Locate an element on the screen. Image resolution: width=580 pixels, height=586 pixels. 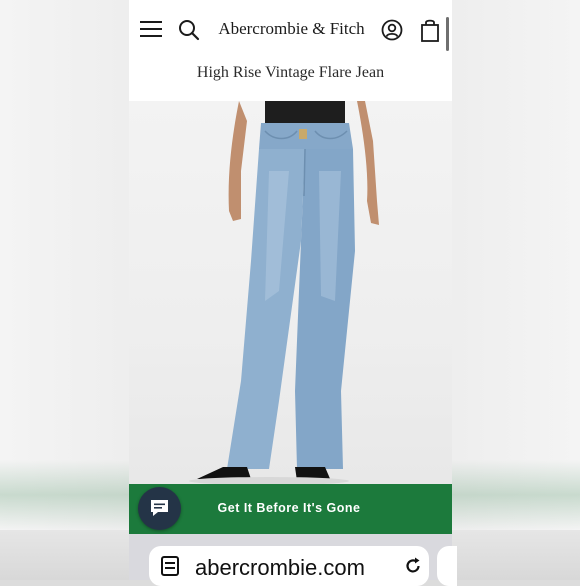
cta-label: Get It Before It's Gone is located at coordinates (289, 508).